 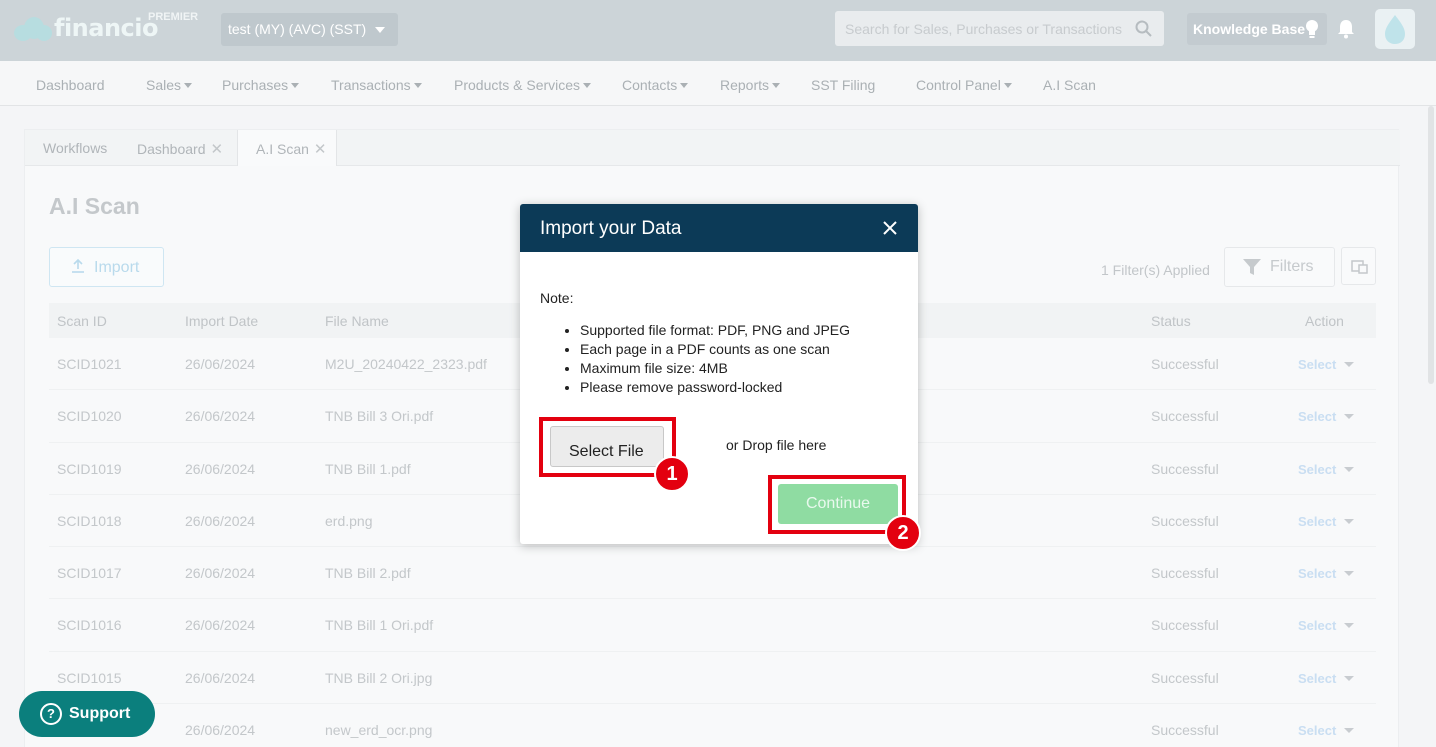 I want to click on modal-header: Import your Data, so click(x=719, y=228).